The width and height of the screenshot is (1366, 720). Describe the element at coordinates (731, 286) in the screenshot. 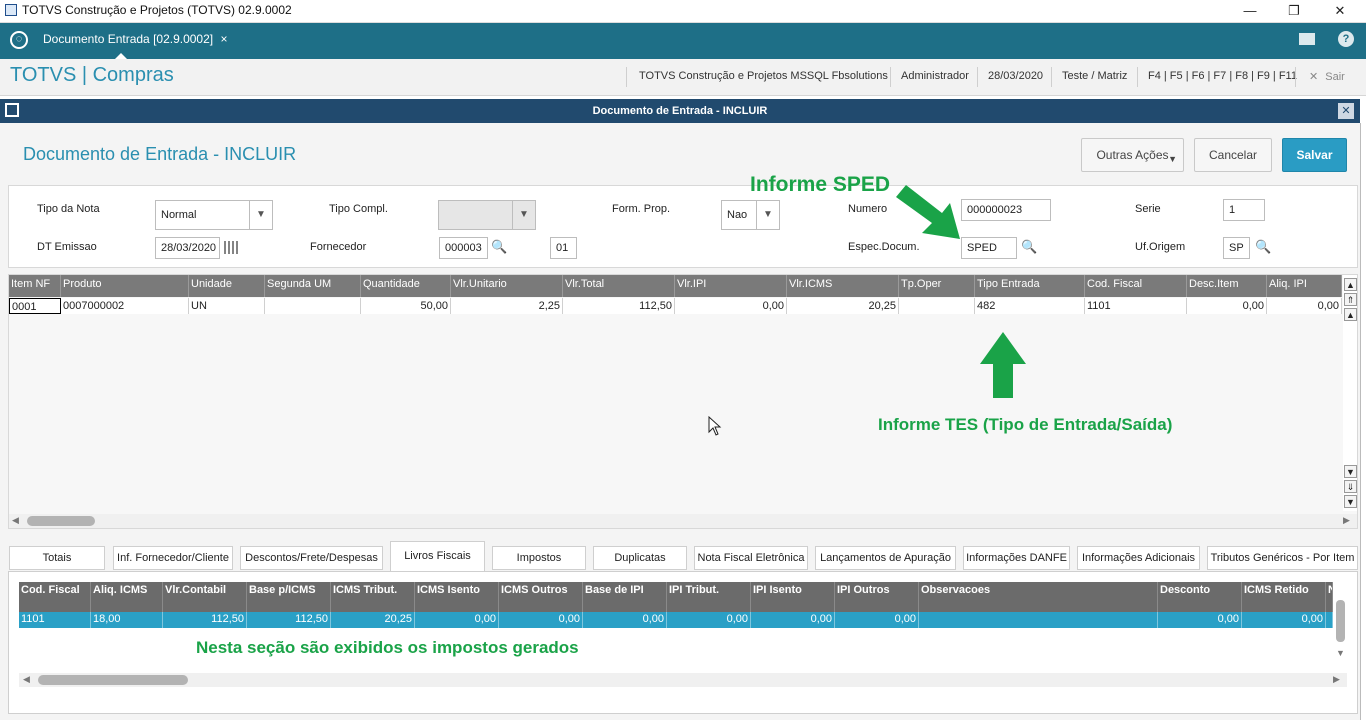

I see `column-header: Vlr.IPI` at that location.